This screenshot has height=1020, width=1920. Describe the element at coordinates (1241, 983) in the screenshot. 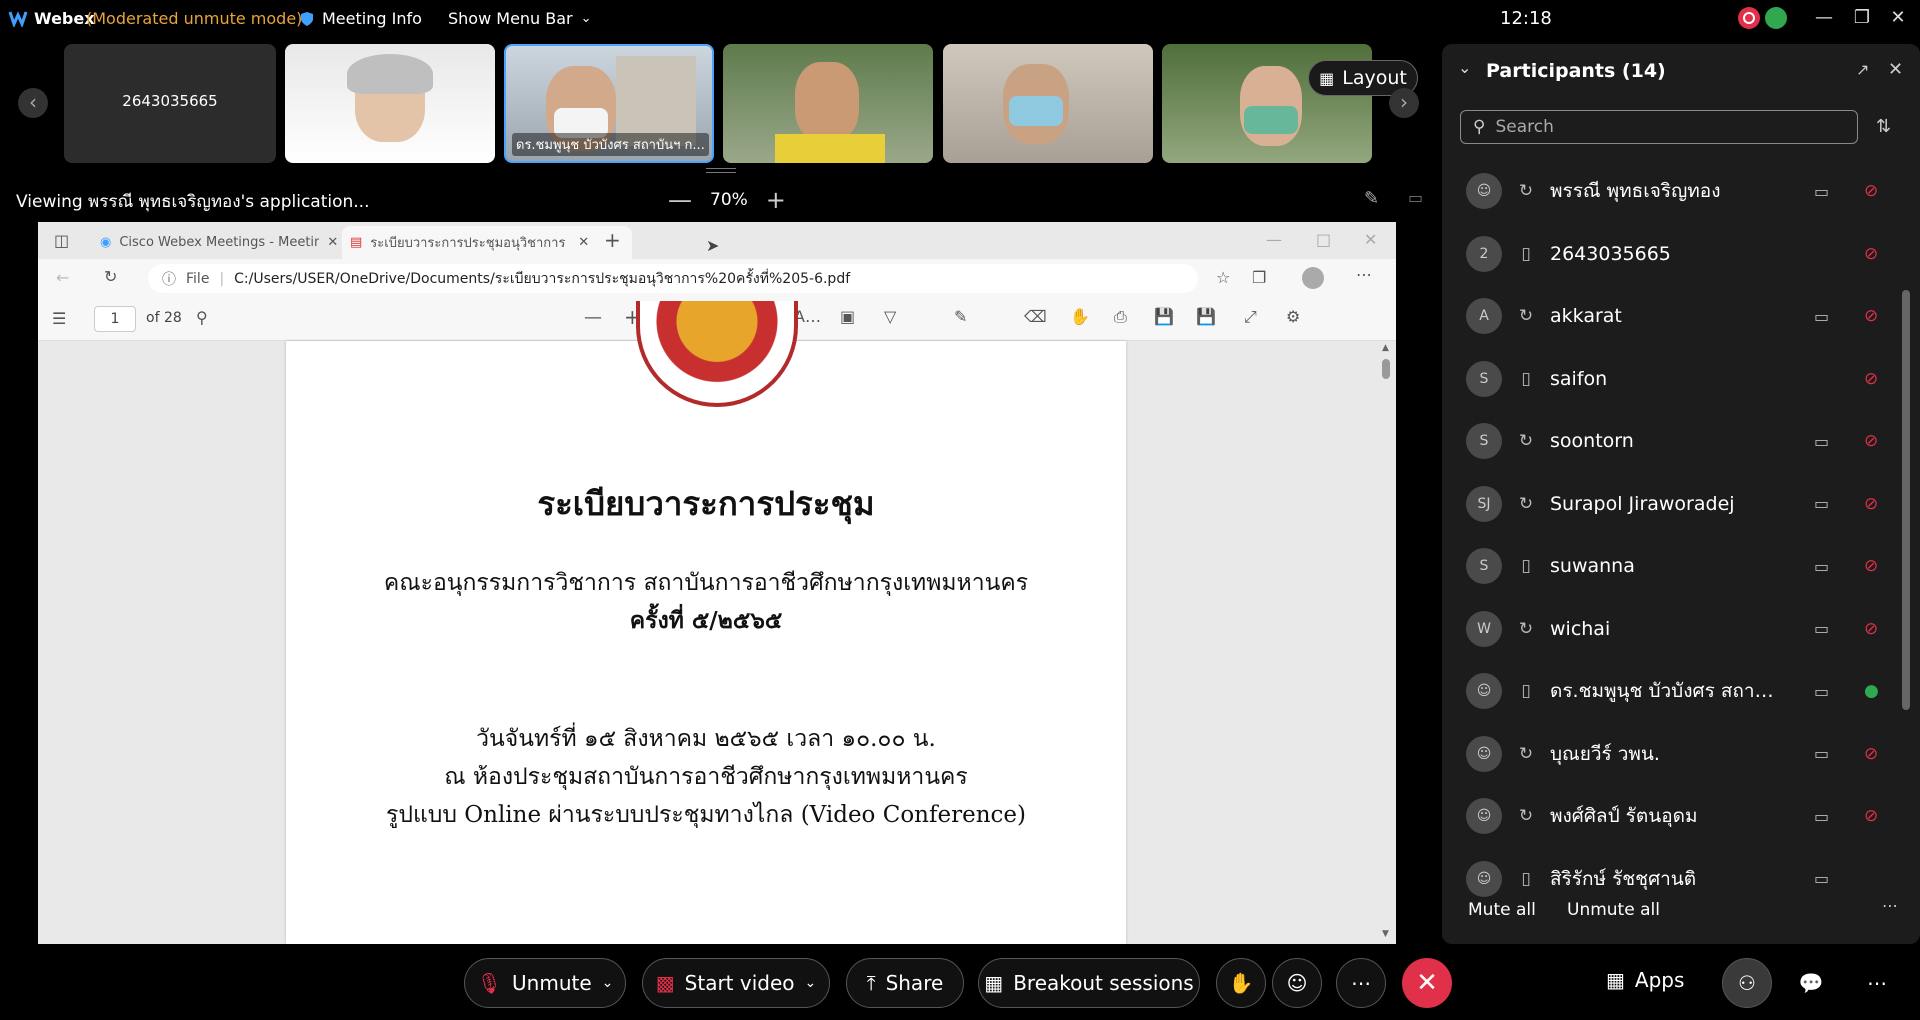

I see `raise-hand-button: ✋` at that location.